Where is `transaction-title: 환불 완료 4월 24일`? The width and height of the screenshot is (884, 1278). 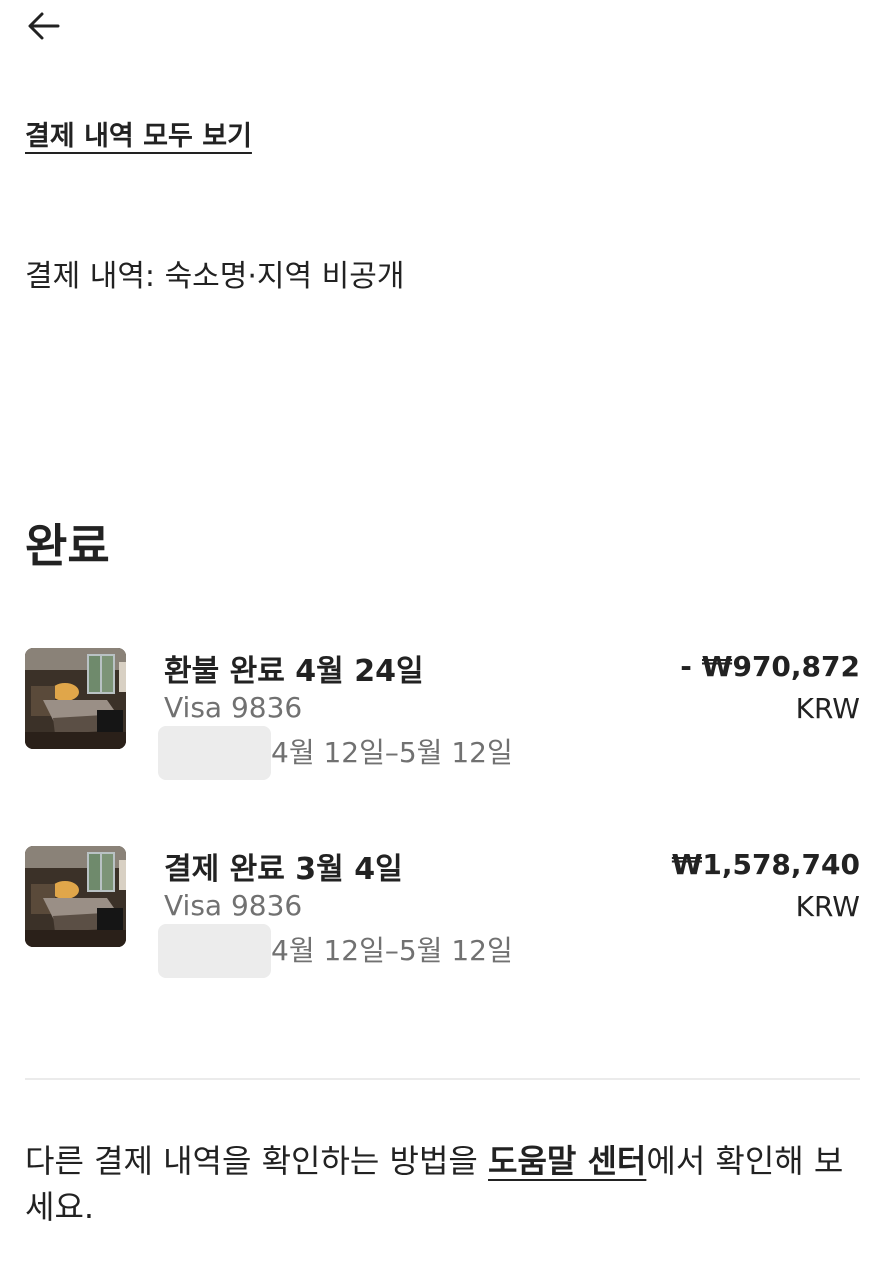
transaction-title: 환불 완료 4월 24일 is located at coordinates (294, 671).